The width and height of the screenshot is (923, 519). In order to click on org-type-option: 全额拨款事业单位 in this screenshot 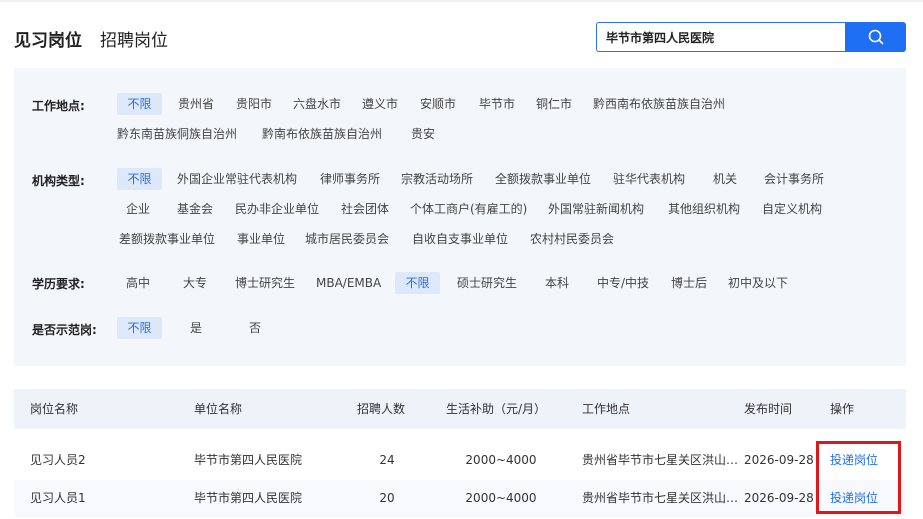, I will do `click(543, 179)`.